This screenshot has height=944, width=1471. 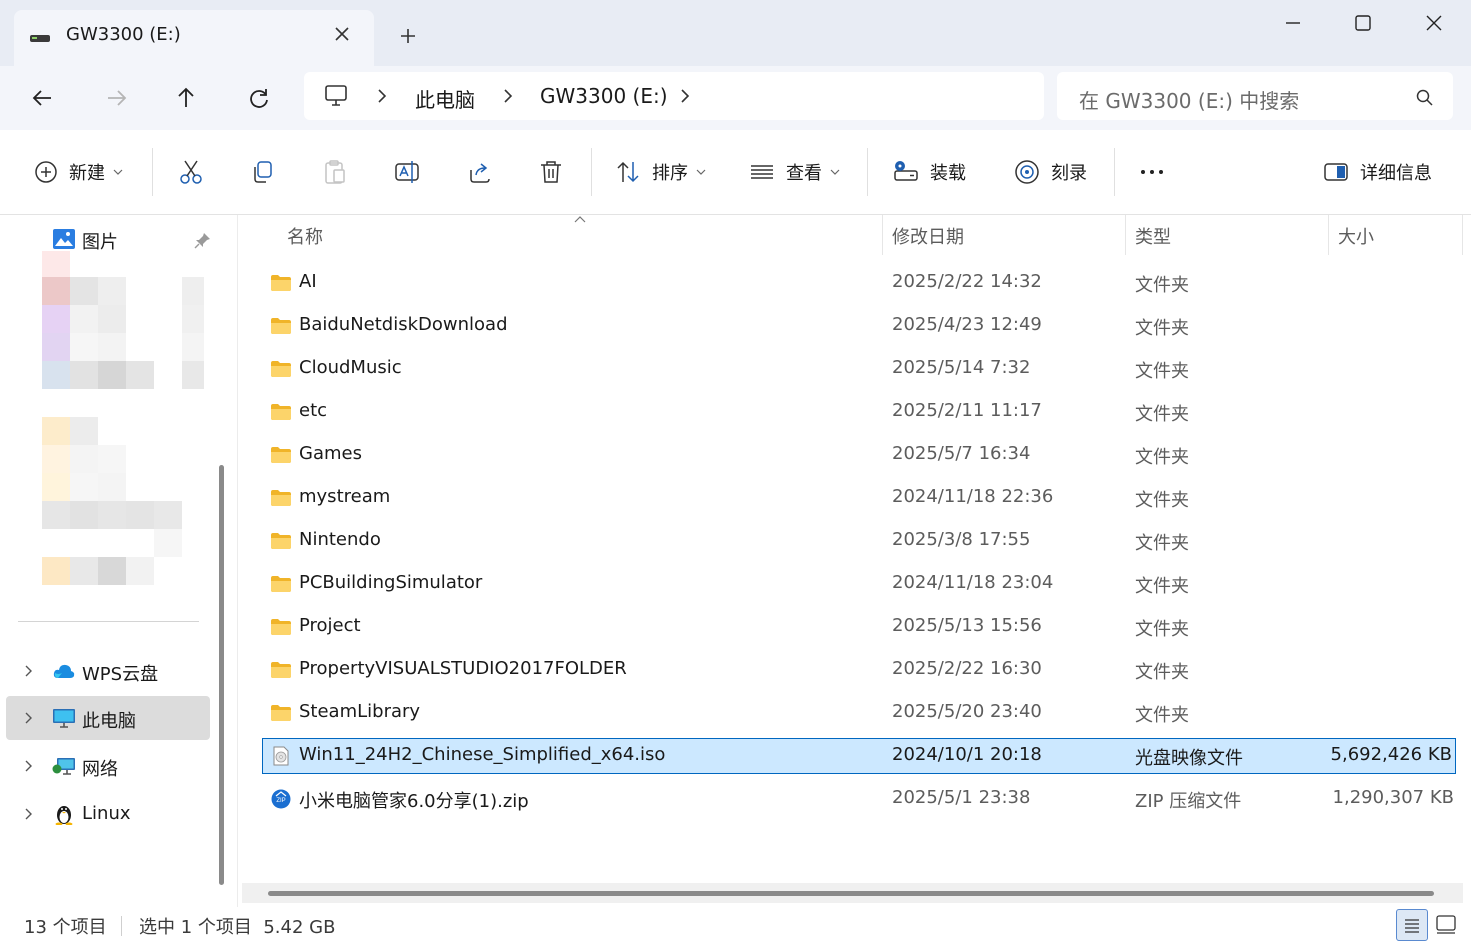 What do you see at coordinates (860, 584) in the screenshot?
I see `file-row: PCBuildingSimulator 2024/11/18 23:04 文件夹` at bounding box center [860, 584].